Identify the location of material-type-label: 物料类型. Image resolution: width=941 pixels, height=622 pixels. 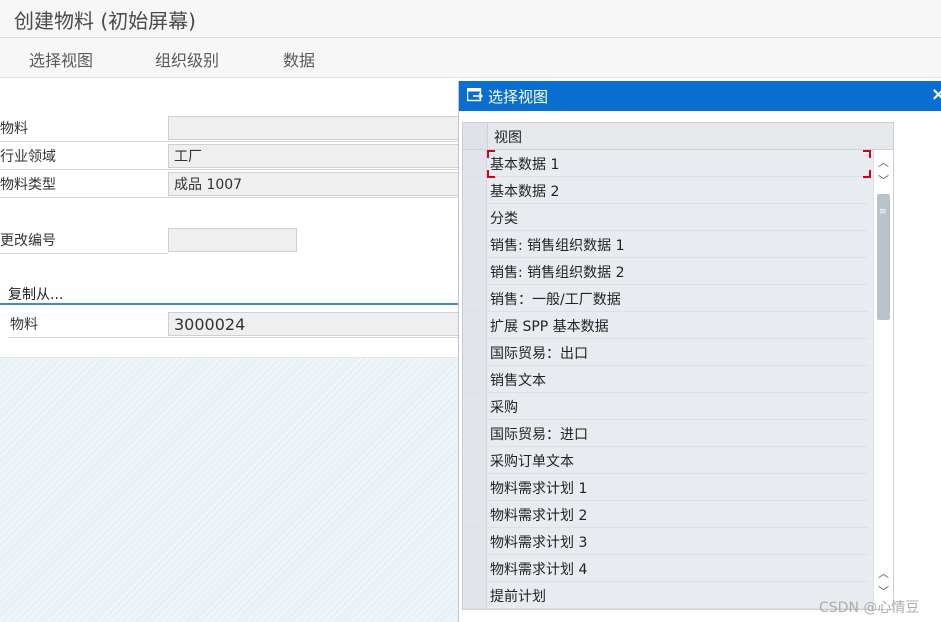
(28, 185).